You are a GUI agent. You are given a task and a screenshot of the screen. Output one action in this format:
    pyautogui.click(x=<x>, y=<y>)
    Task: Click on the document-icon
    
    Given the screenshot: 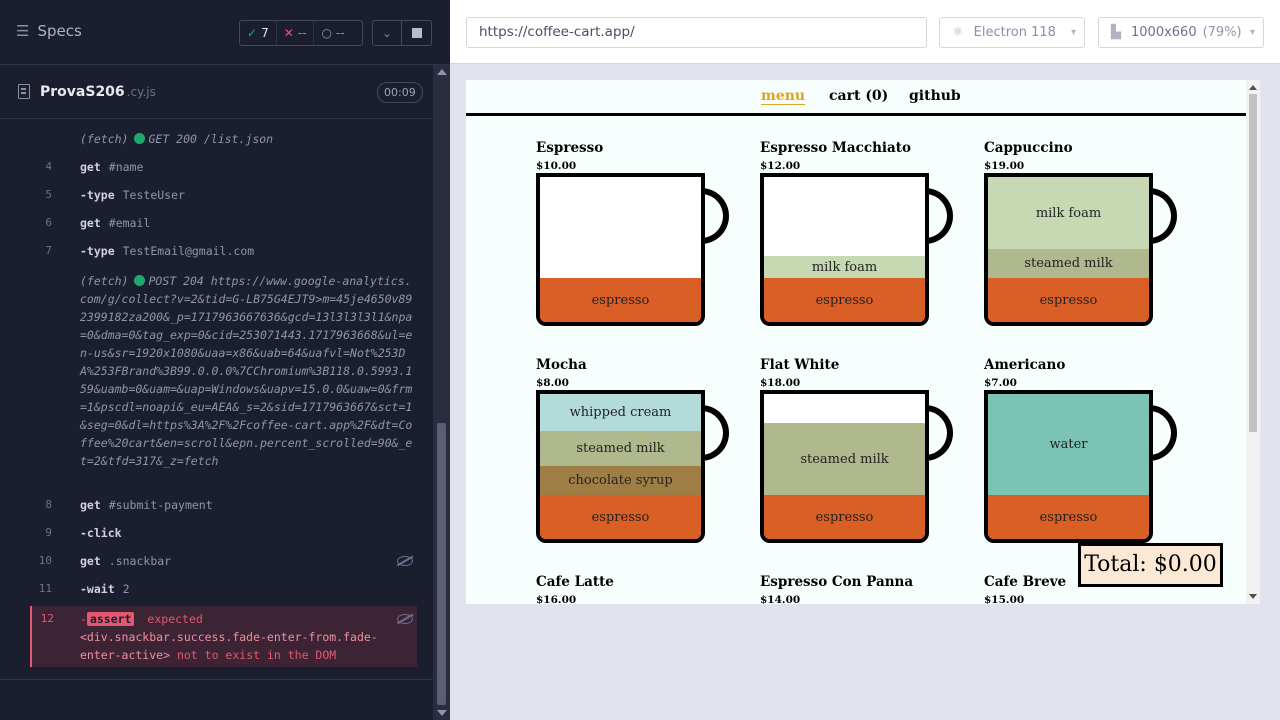 What is the action you would take?
    pyautogui.click(x=24, y=91)
    